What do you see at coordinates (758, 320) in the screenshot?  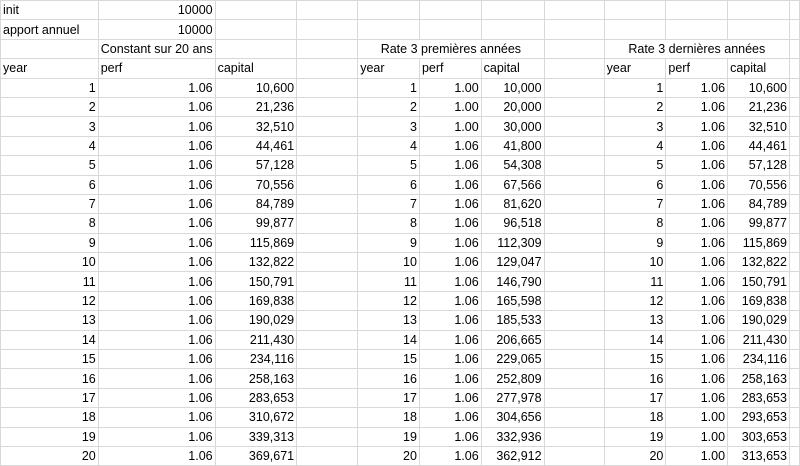 I see `capital-cell: 190,029` at bounding box center [758, 320].